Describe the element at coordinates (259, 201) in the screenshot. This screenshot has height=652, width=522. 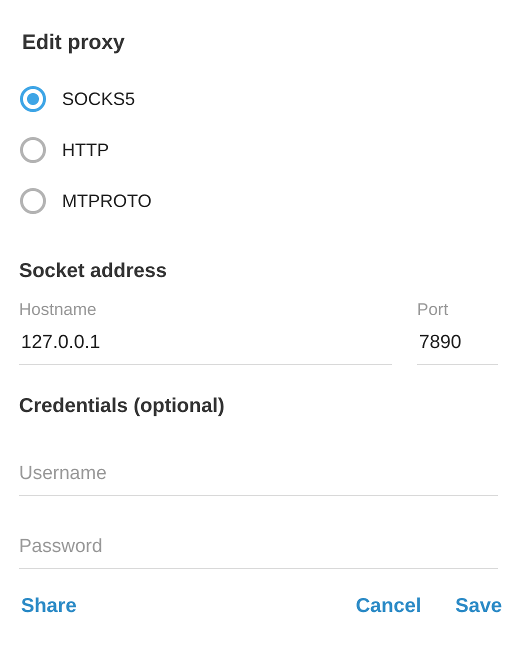
I see `proxy-type-option: MTPROTO` at that location.